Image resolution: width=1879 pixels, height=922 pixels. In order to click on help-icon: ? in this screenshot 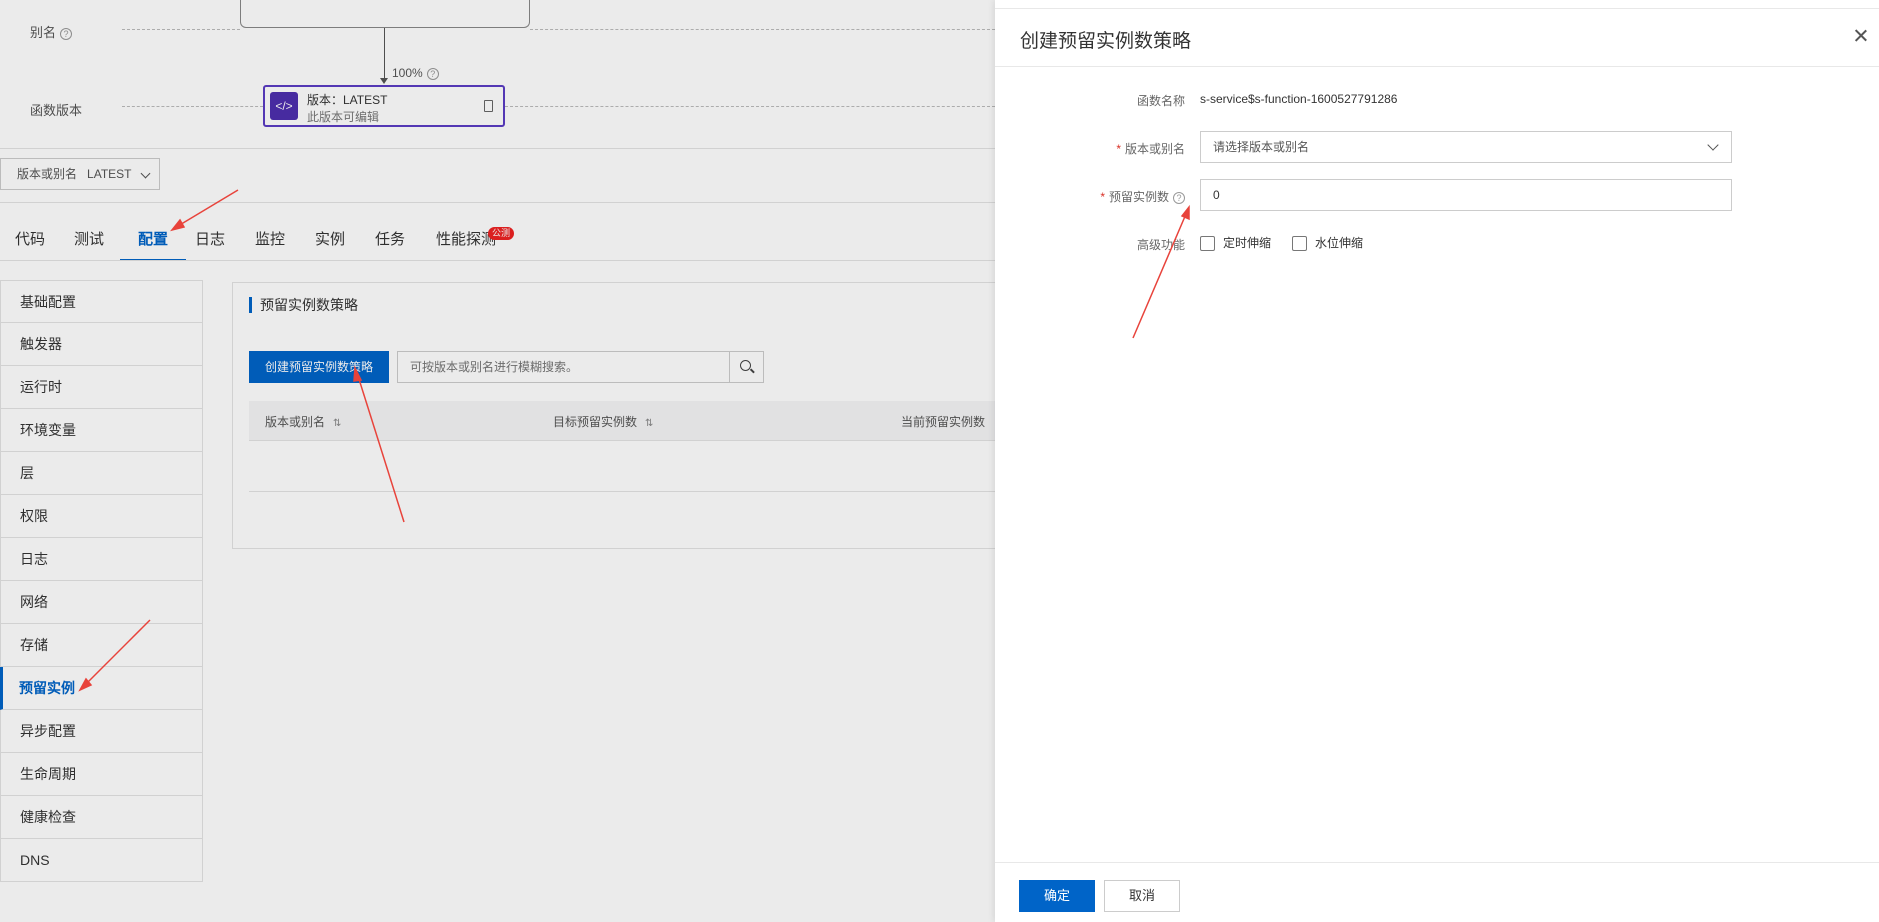, I will do `click(1179, 197)`.